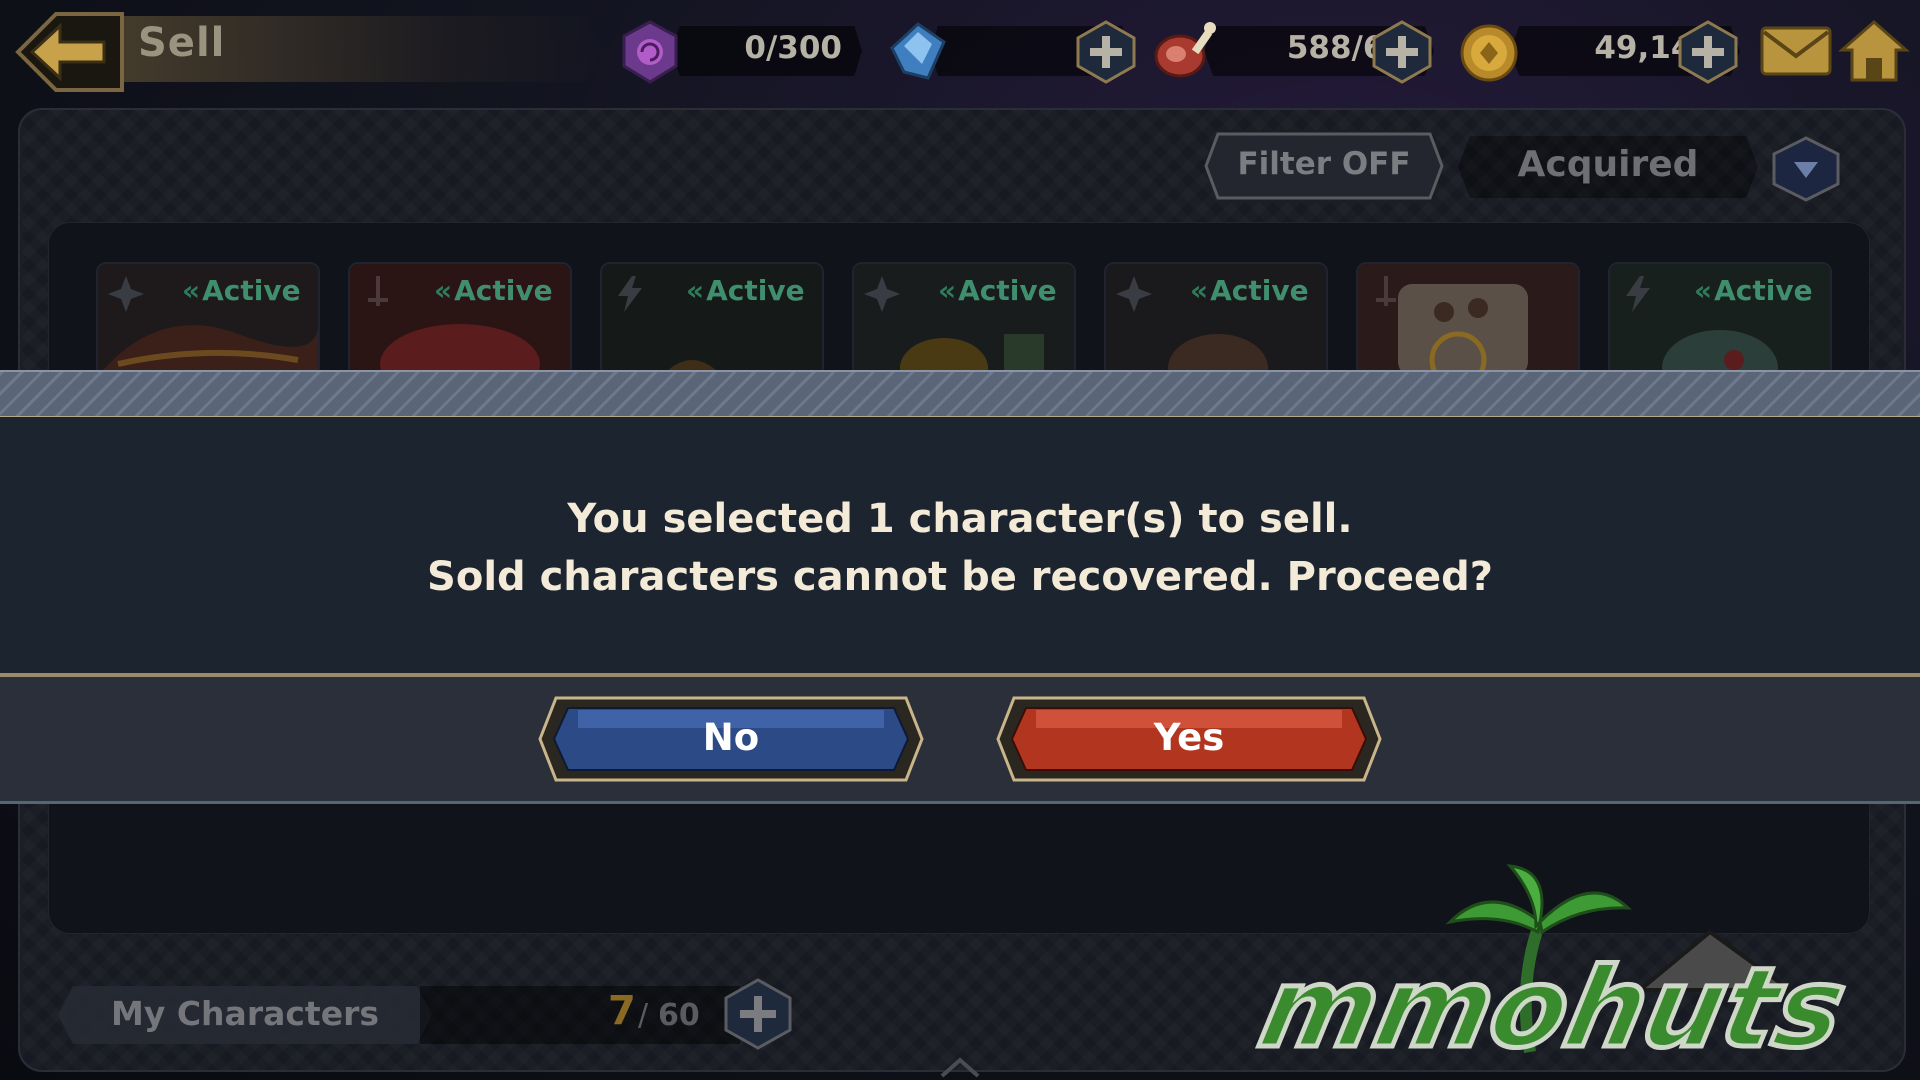 Image resolution: width=1920 pixels, height=1080 pixels. What do you see at coordinates (1300, 52) in the screenshot?
I see `resource-stamina: 588/65` at bounding box center [1300, 52].